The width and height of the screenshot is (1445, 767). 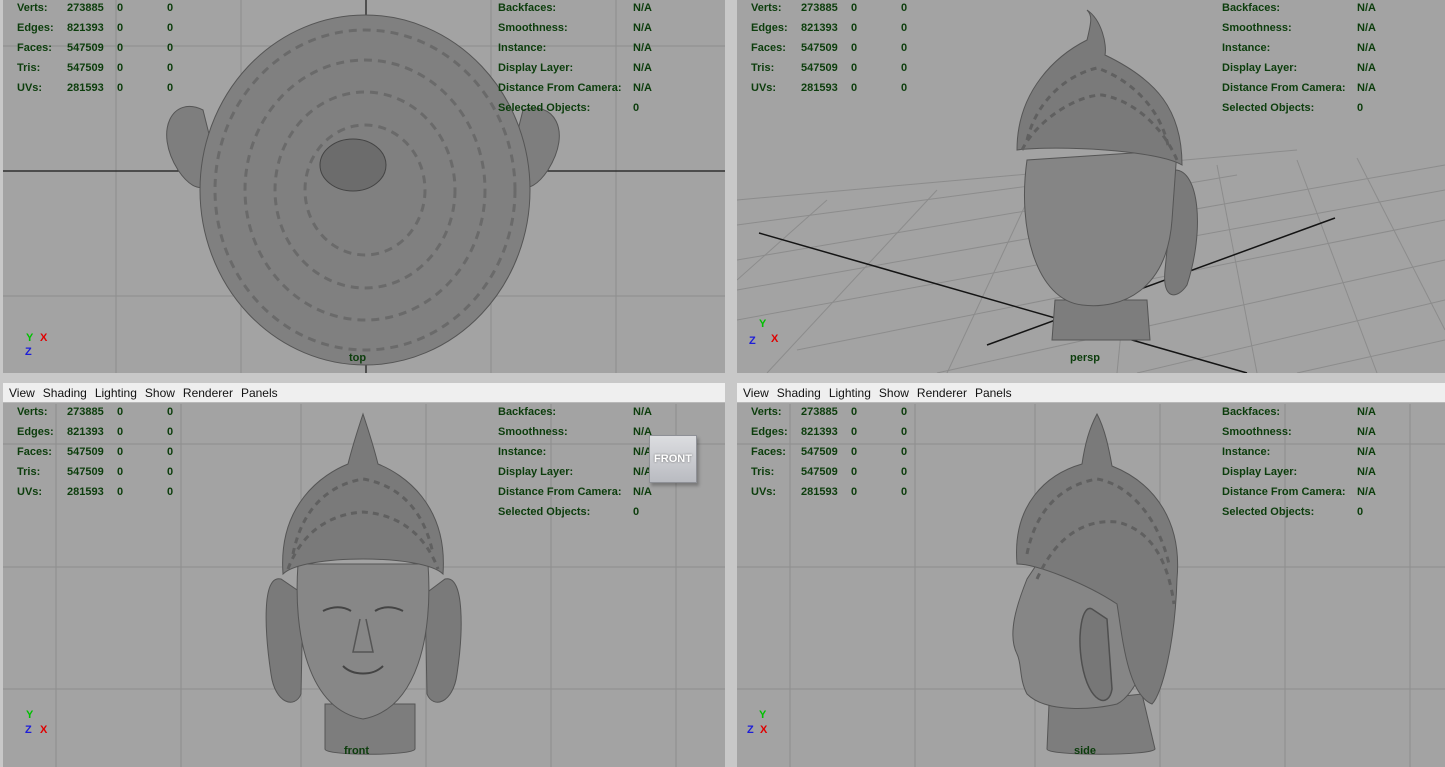 I want to click on buddha-head-persp-view, so click(x=1107, y=175).